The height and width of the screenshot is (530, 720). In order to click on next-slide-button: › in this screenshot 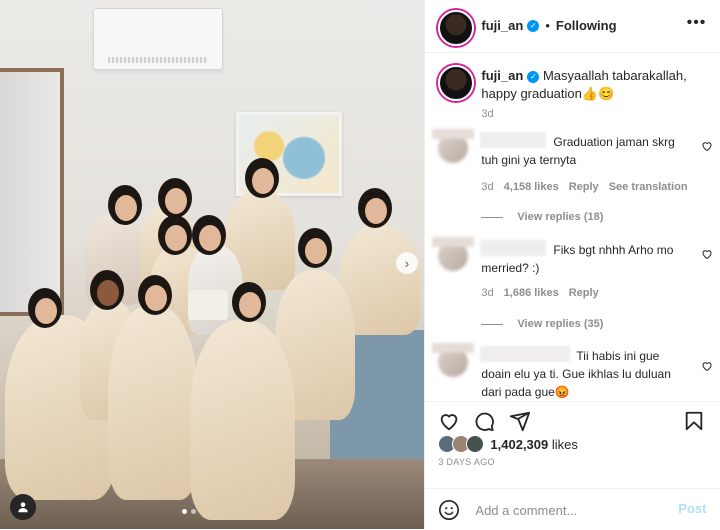, I will do `click(407, 263)`.